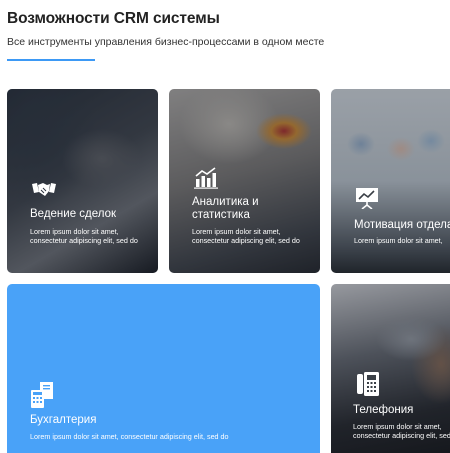  What do you see at coordinates (225, 208) in the screenshot?
I see `card-analytics-label: Аналитика и статистика` at bounding box center [225, 208].